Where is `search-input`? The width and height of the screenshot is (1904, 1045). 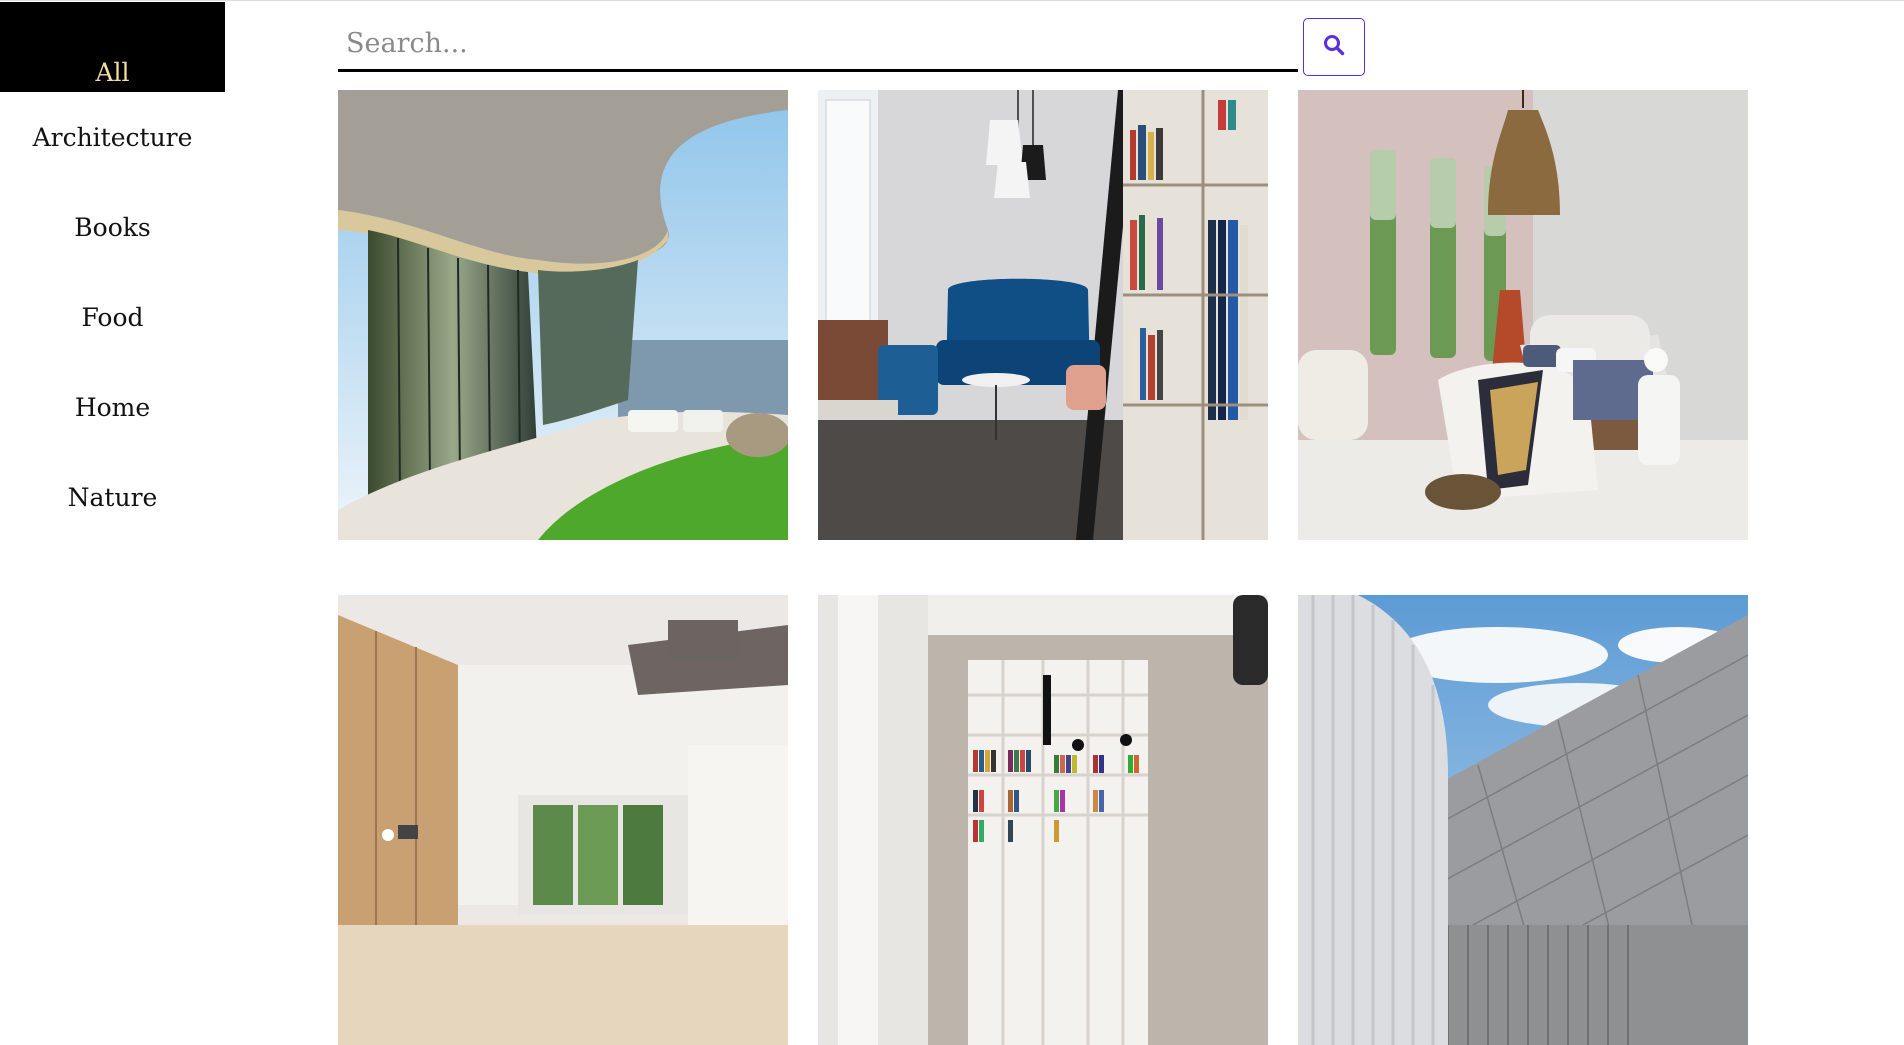
search-input is located at coordinates (818, 43).